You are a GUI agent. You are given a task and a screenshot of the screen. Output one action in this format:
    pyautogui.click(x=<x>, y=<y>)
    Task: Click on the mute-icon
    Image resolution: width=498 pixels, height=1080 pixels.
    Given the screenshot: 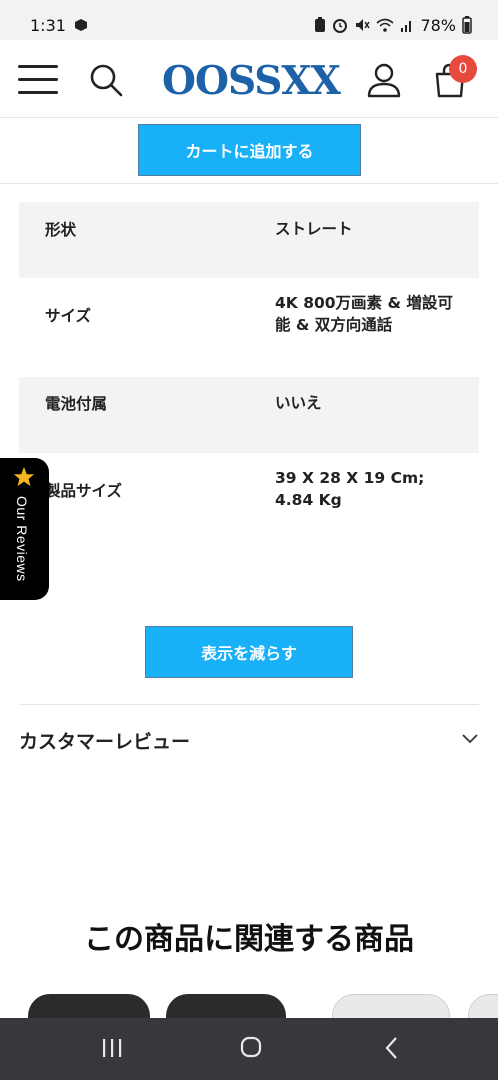 What is the action you would take?
    pyautogui.click(x=363, y=25)
    